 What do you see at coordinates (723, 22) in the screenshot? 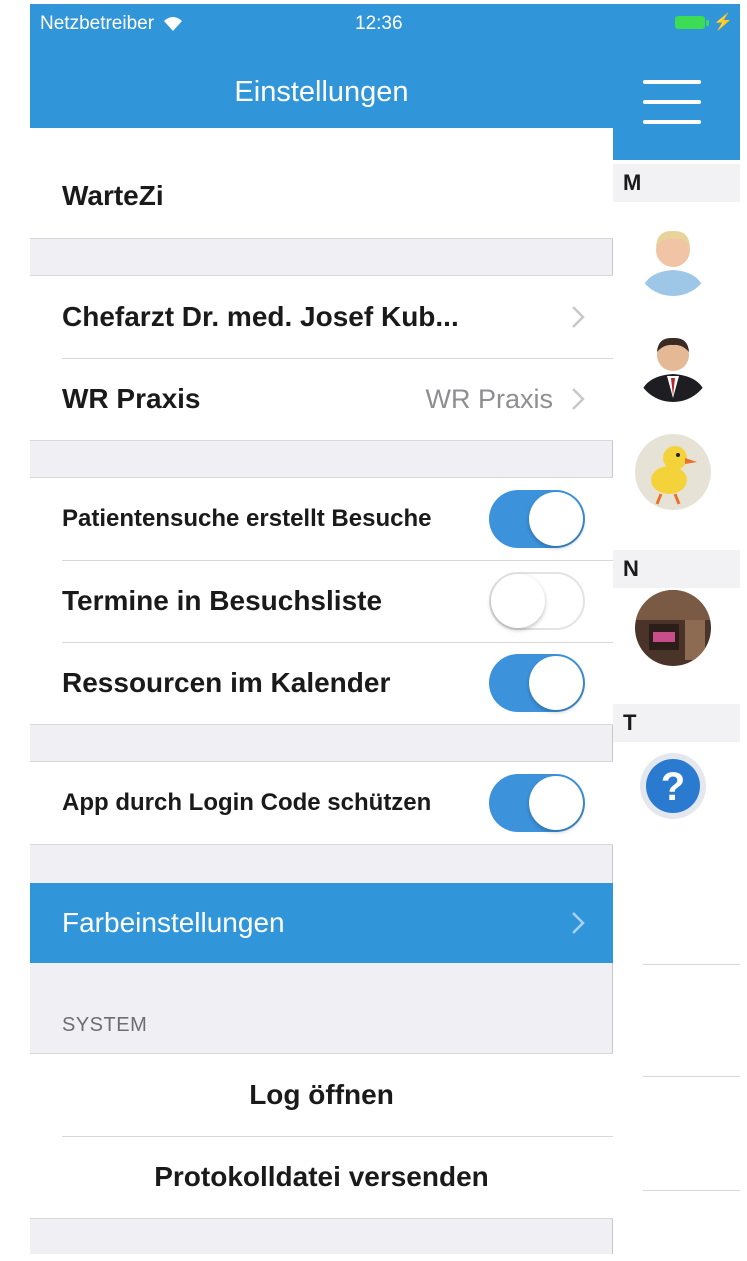
I see `charging-bolt-icon: ⚡` at bounding box center [723, 22].